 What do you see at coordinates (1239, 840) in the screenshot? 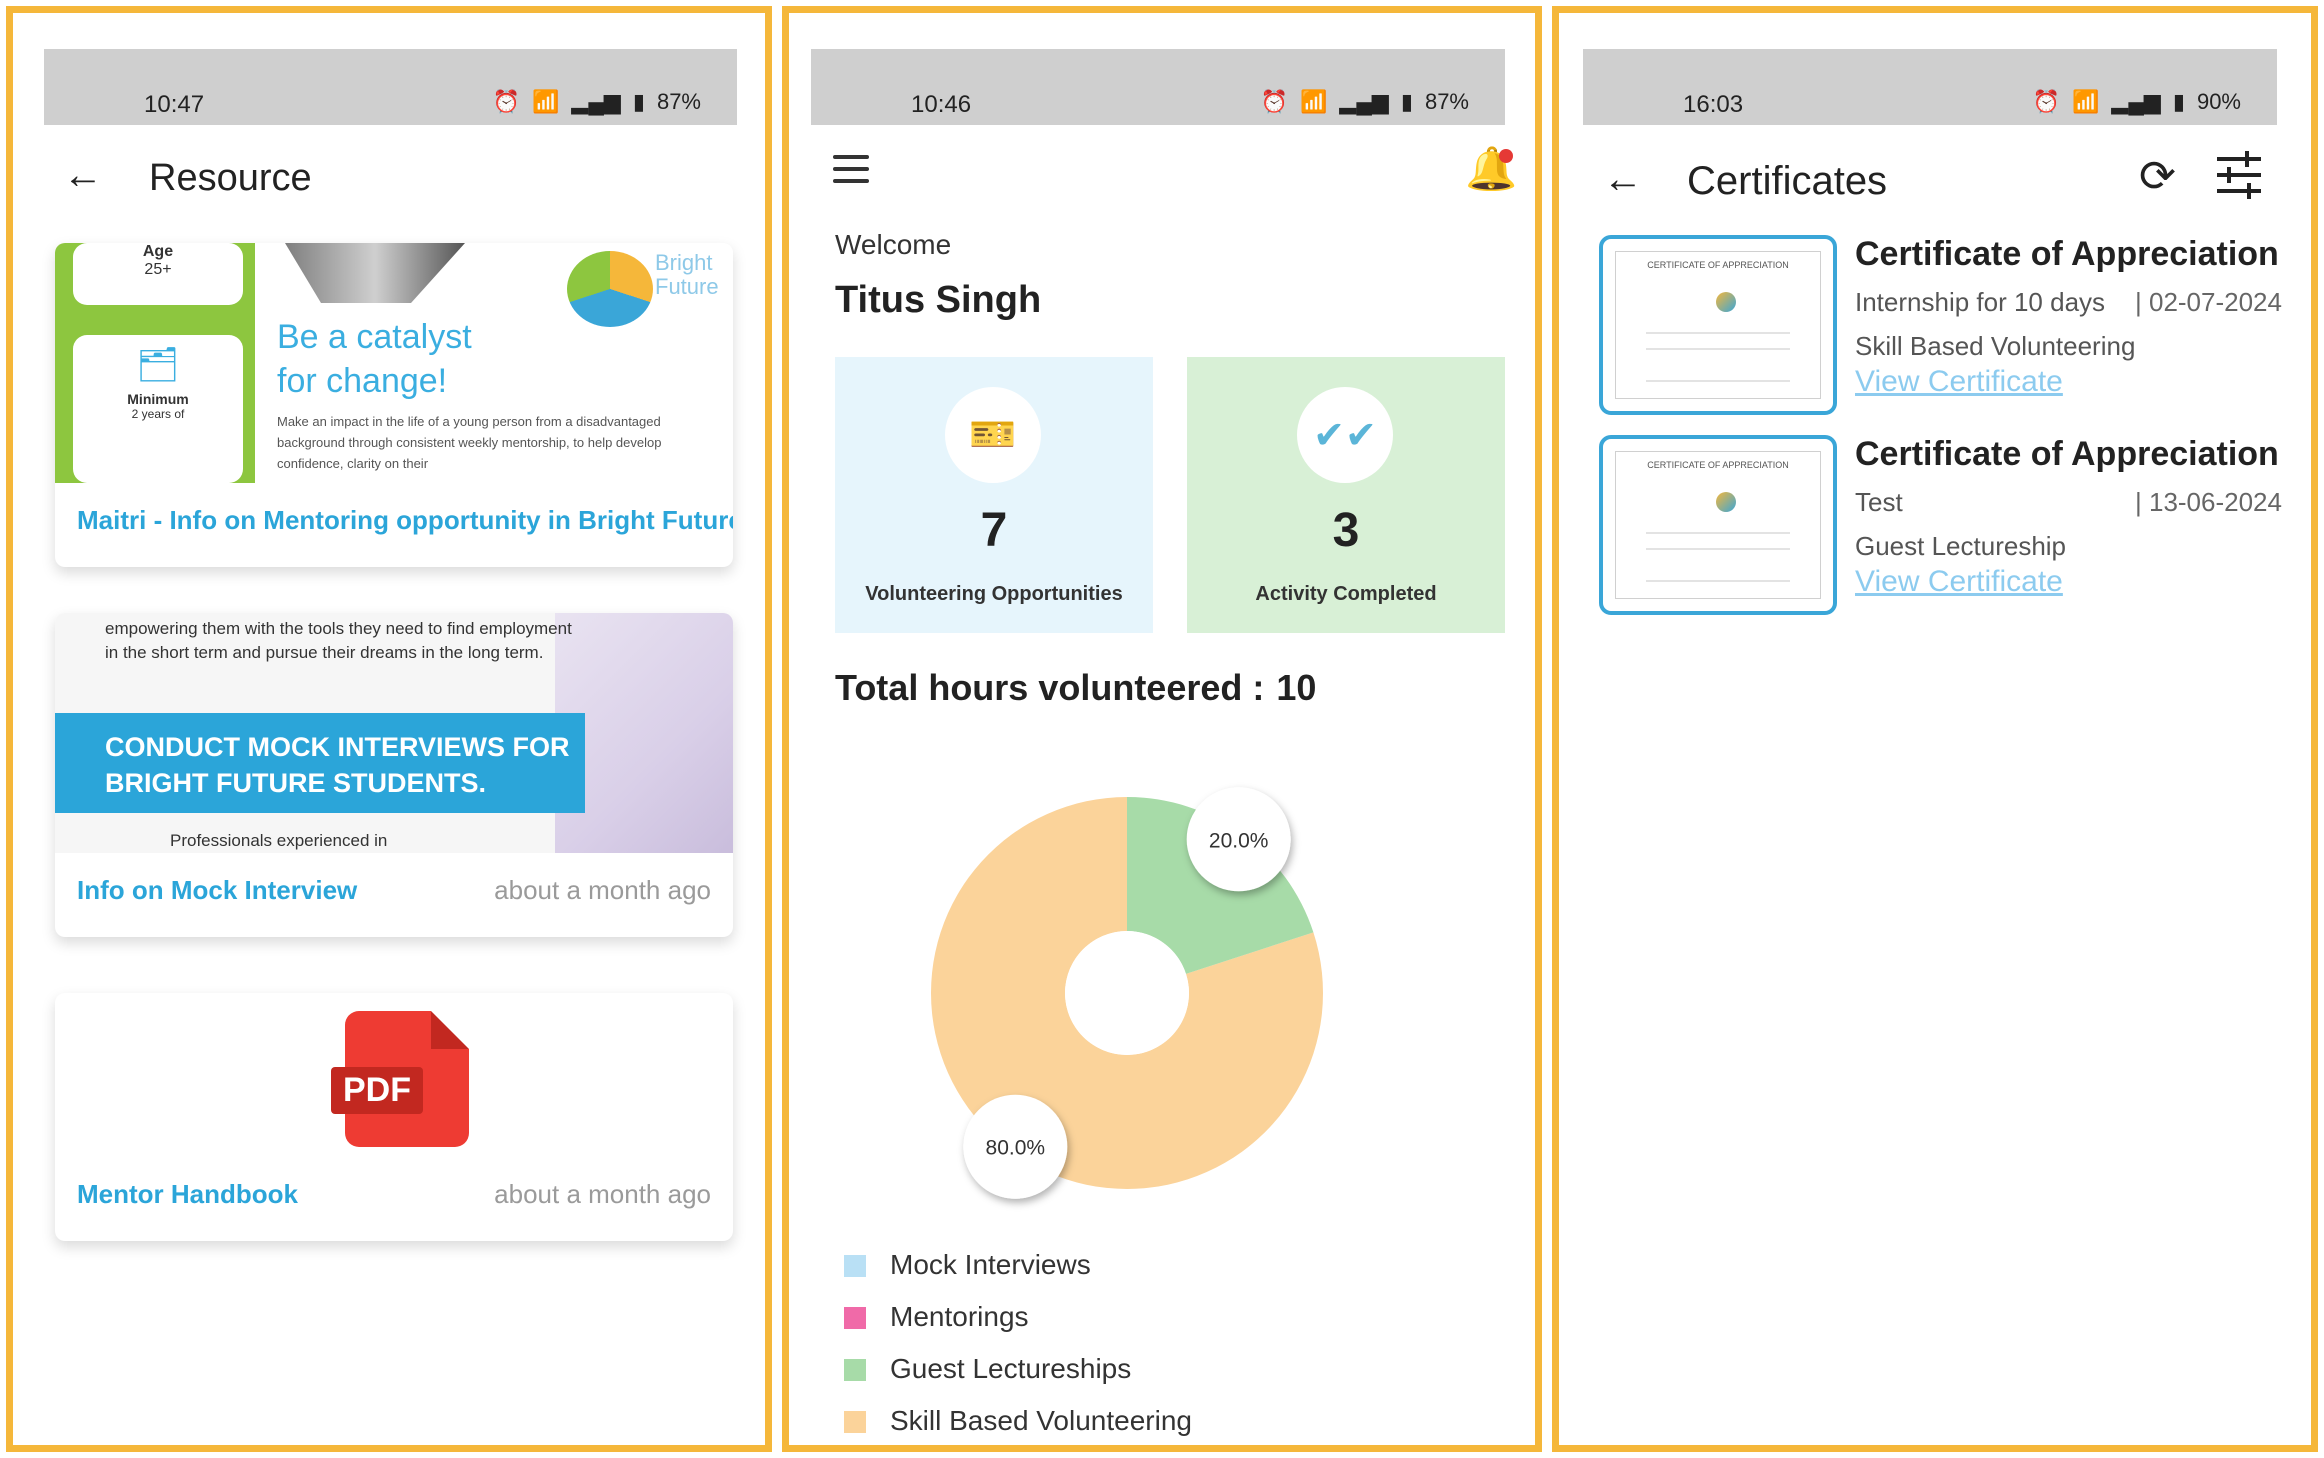
I see `slice-label: 20.0%` at bounding box center [1239, 840].